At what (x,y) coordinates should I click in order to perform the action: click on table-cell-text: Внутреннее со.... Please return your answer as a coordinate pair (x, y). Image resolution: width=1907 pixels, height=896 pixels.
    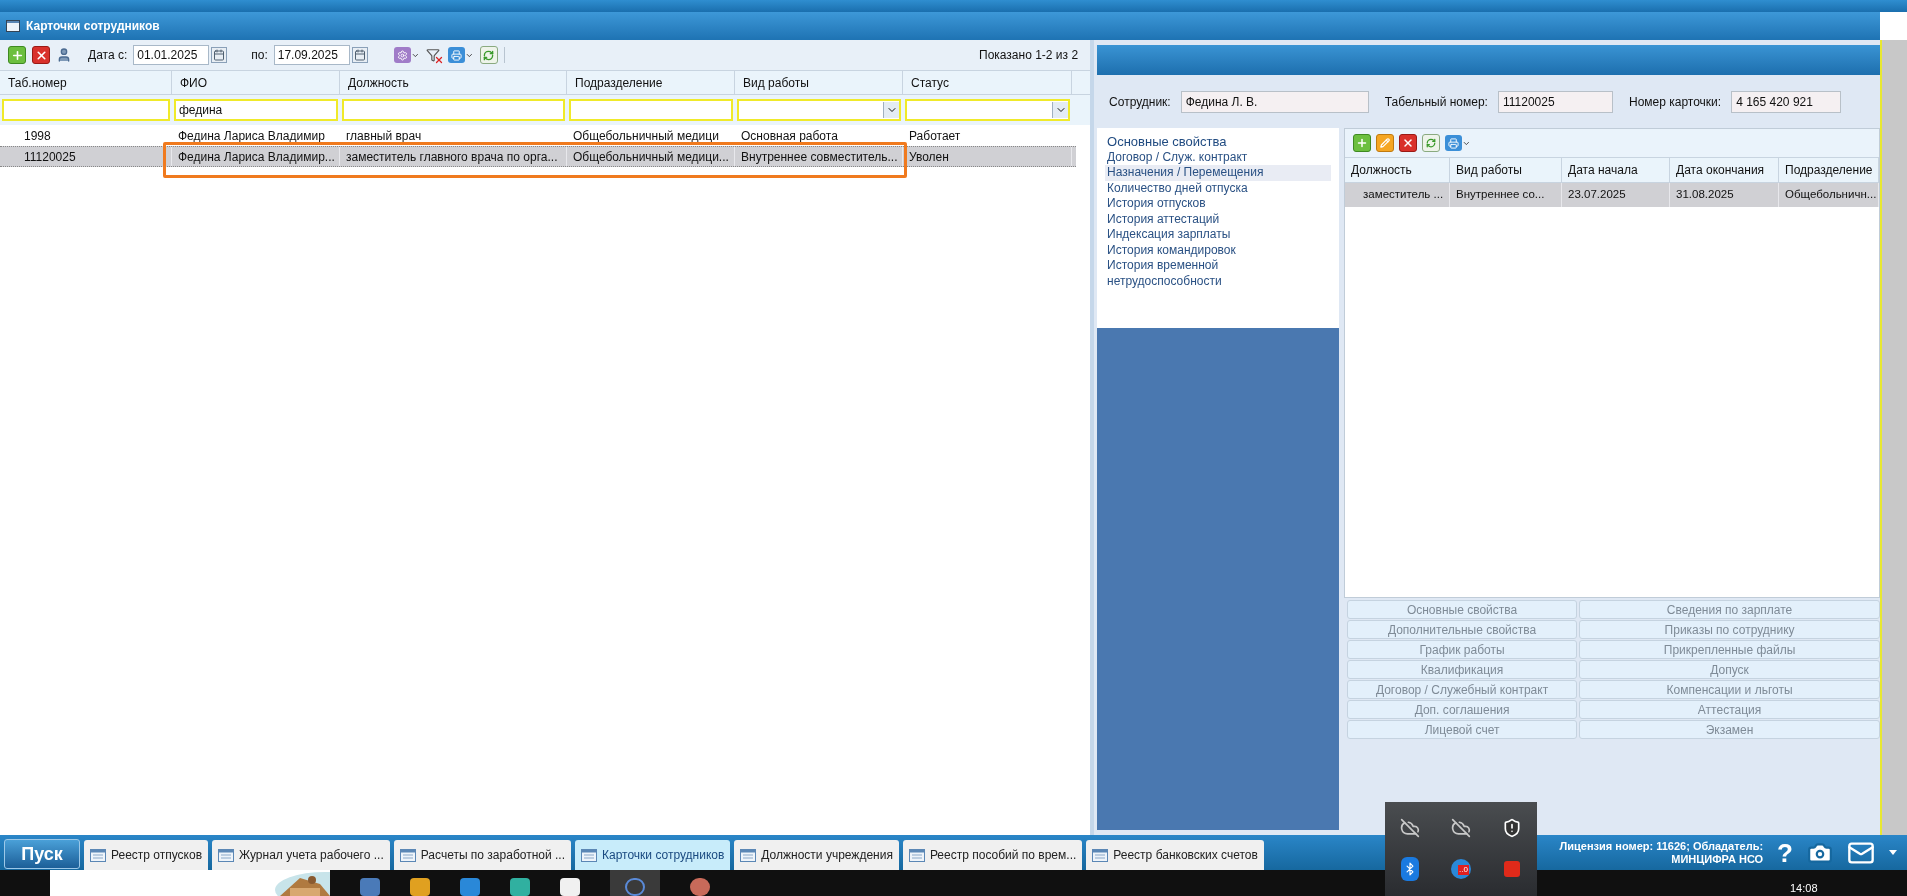
    Looking at the image, I should click on (1500, 195).